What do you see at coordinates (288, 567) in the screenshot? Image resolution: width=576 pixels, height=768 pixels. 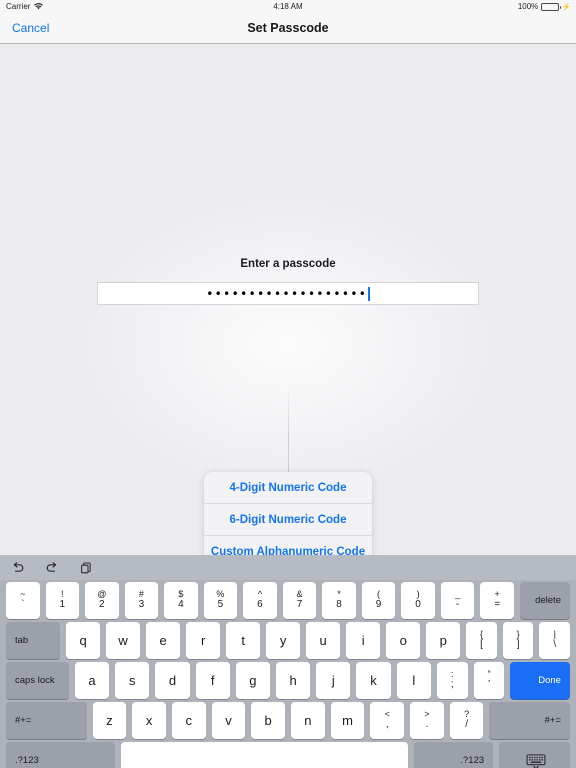 I see `keyboard-toolbar` at bounding box center [288, 567].